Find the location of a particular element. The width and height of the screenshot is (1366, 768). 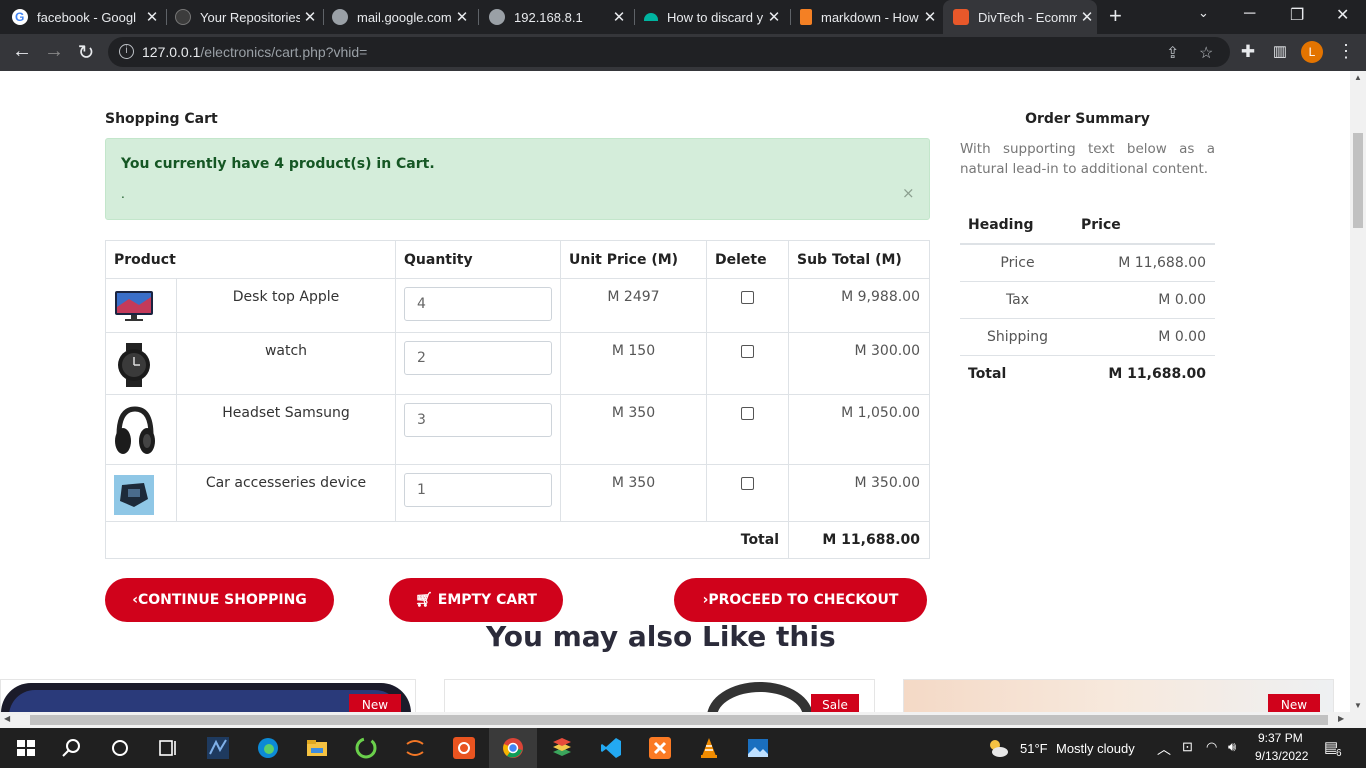

file-explorer-icon is located at coordinates (317, 748).